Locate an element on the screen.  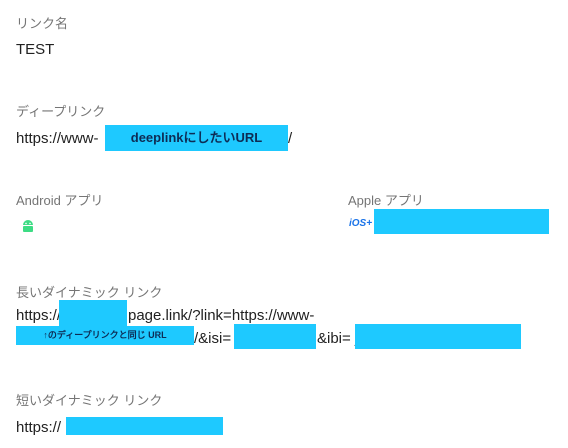
deep-link-redaction: deeplinkにしたいURL is located at coordinates (196, 138).